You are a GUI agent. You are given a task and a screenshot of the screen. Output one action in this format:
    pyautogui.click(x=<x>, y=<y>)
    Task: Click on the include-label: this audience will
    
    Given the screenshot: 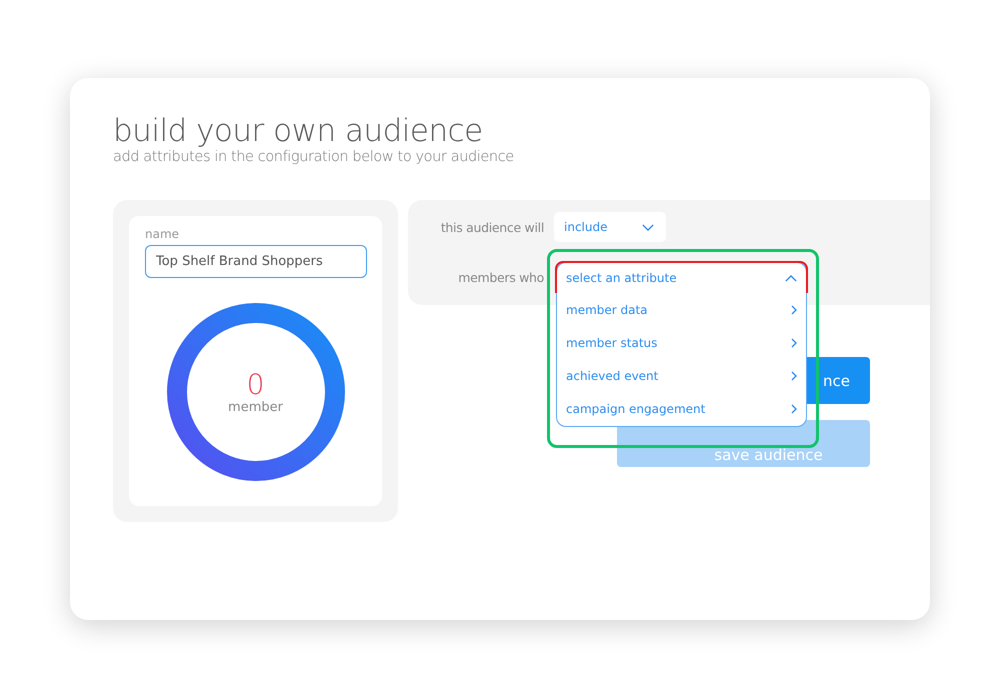 What is the action you would take?
    pyautogui.click(x=492, y=227)
    